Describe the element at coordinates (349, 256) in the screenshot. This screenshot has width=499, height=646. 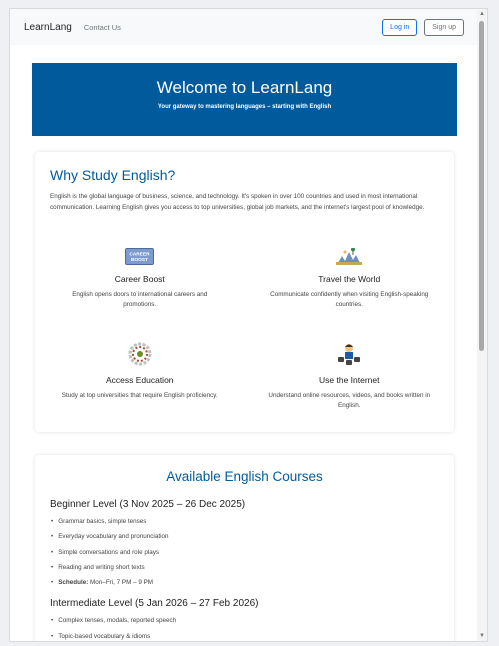
I see `travel-icon` at that location.